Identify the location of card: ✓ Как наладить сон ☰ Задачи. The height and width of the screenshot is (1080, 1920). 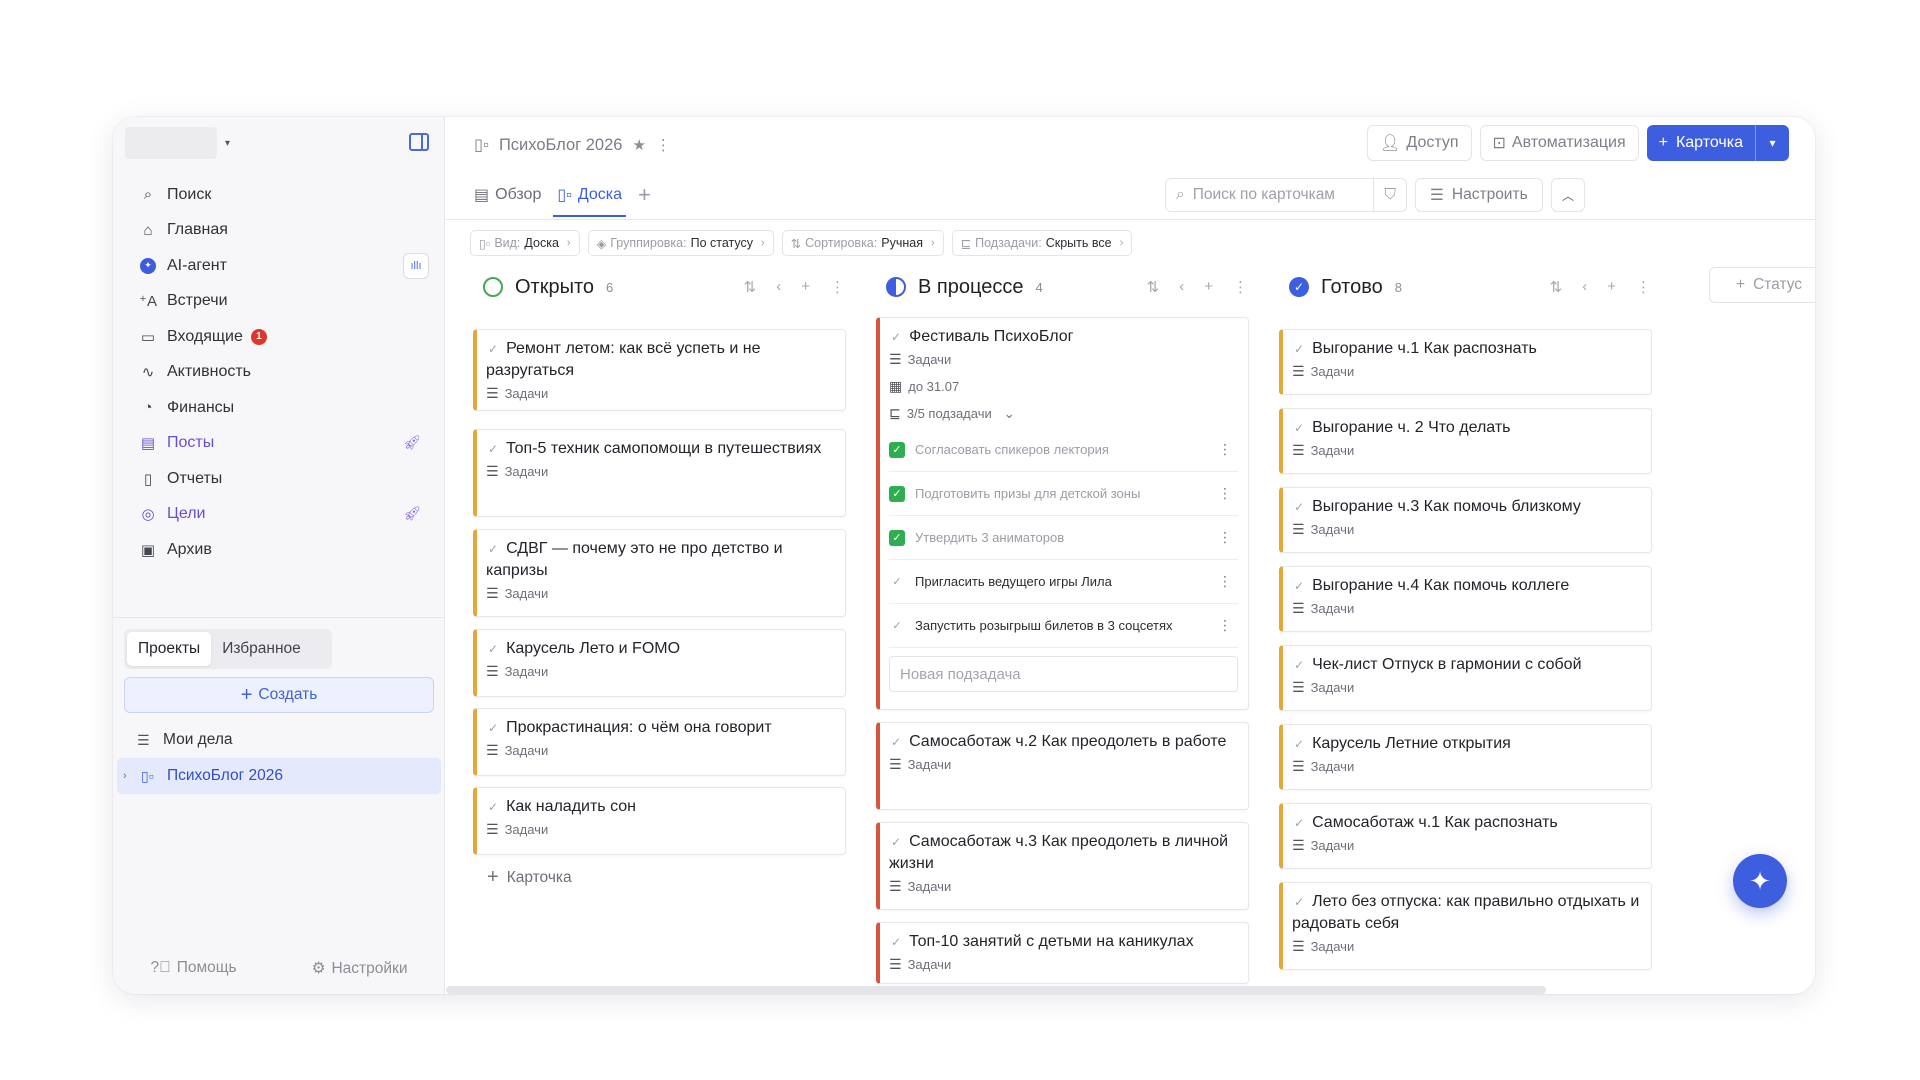
(659, 821).